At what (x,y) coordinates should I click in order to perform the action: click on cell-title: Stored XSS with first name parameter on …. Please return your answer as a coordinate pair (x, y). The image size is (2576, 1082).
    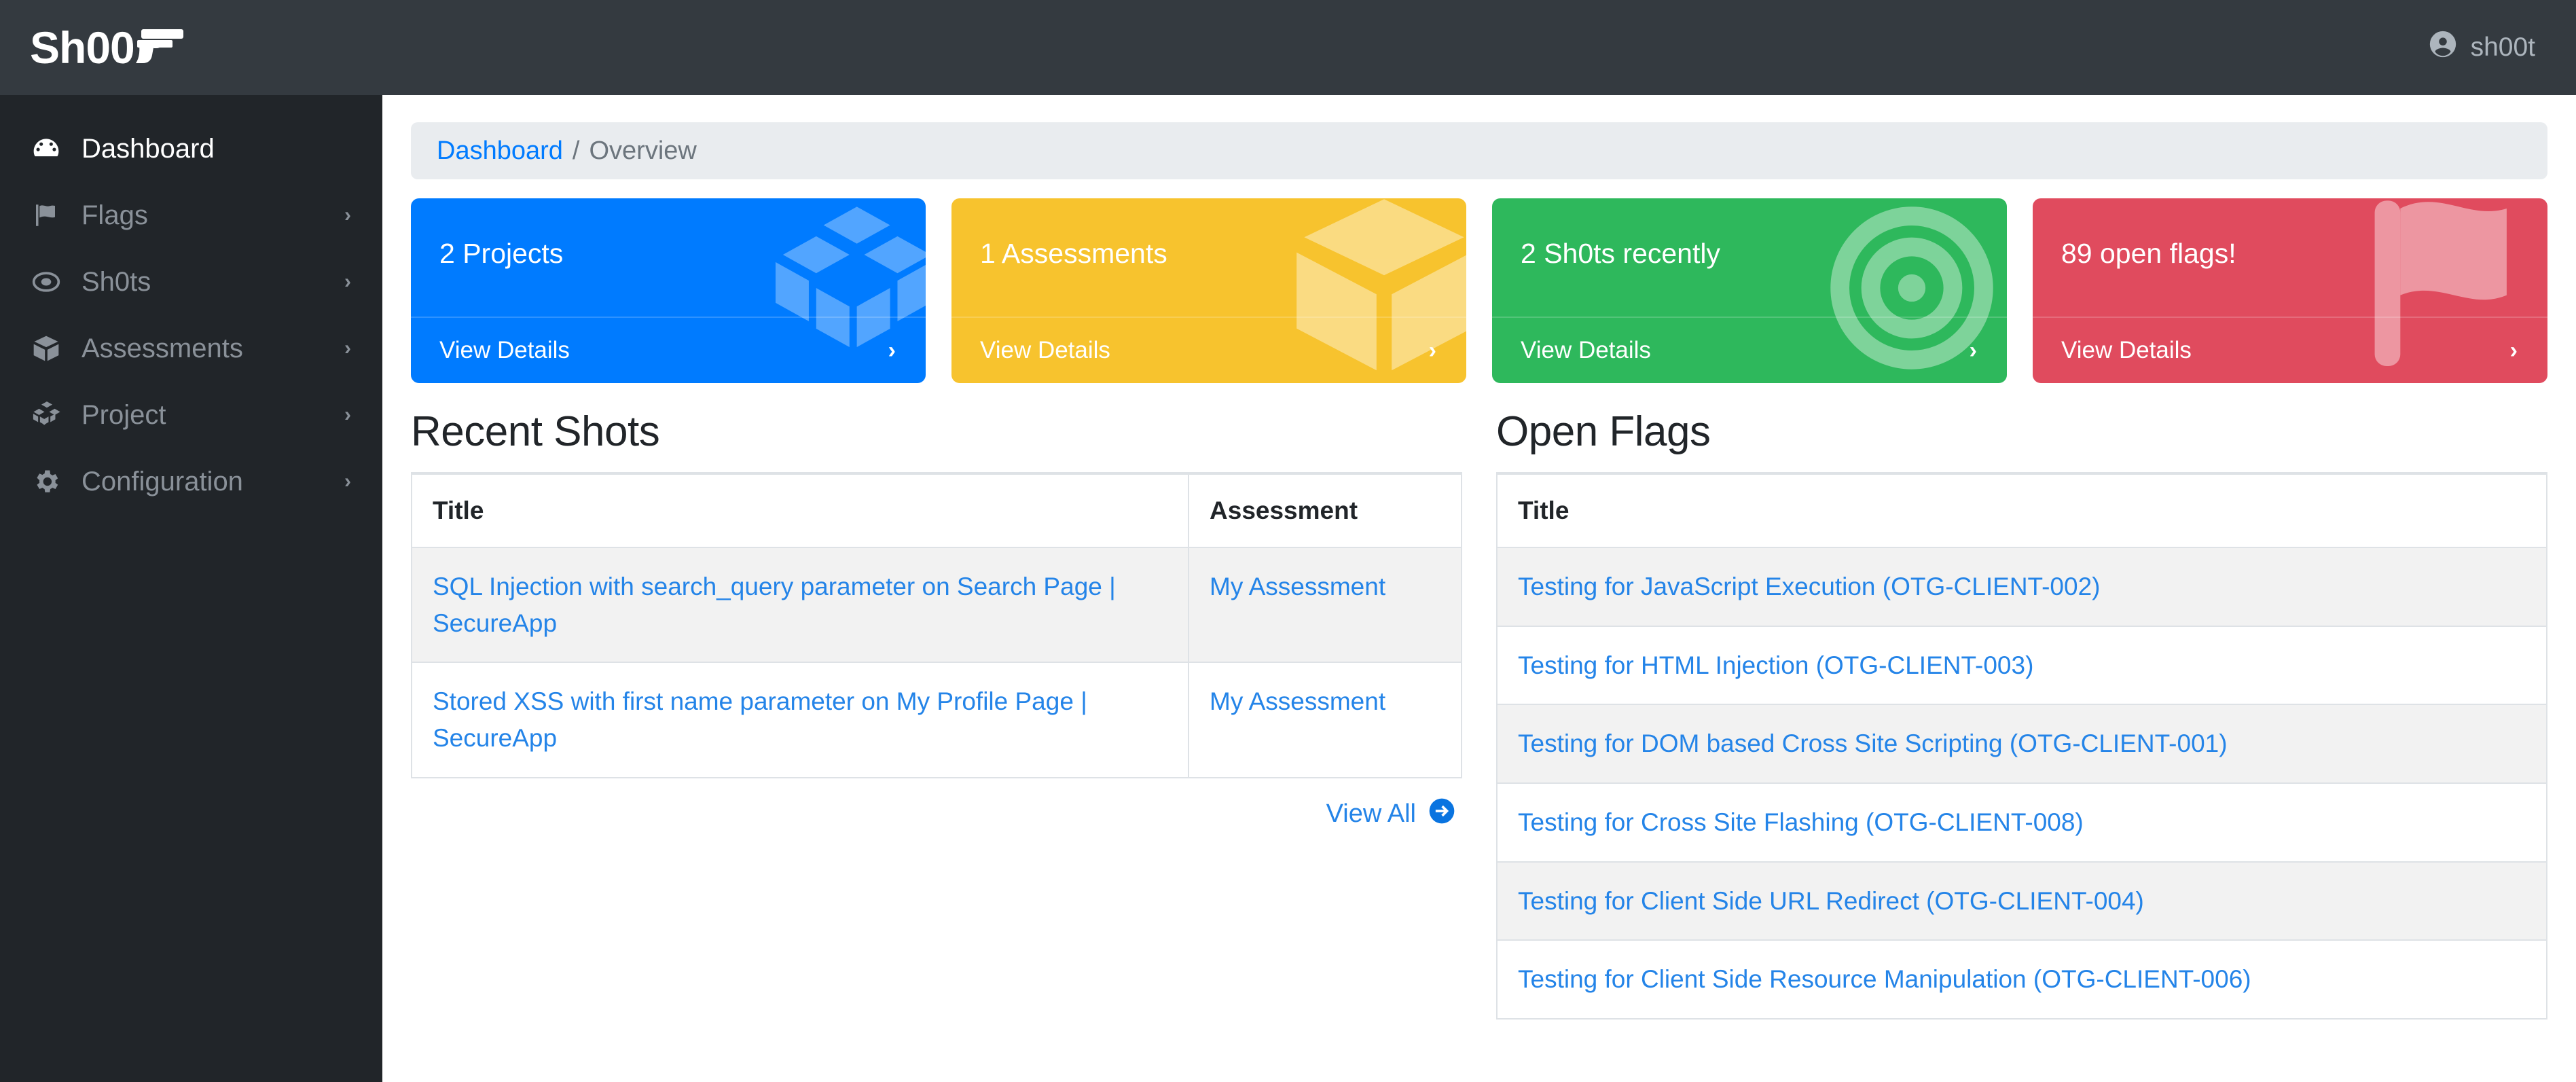
    Looking at the image, I should click on (800, 720).